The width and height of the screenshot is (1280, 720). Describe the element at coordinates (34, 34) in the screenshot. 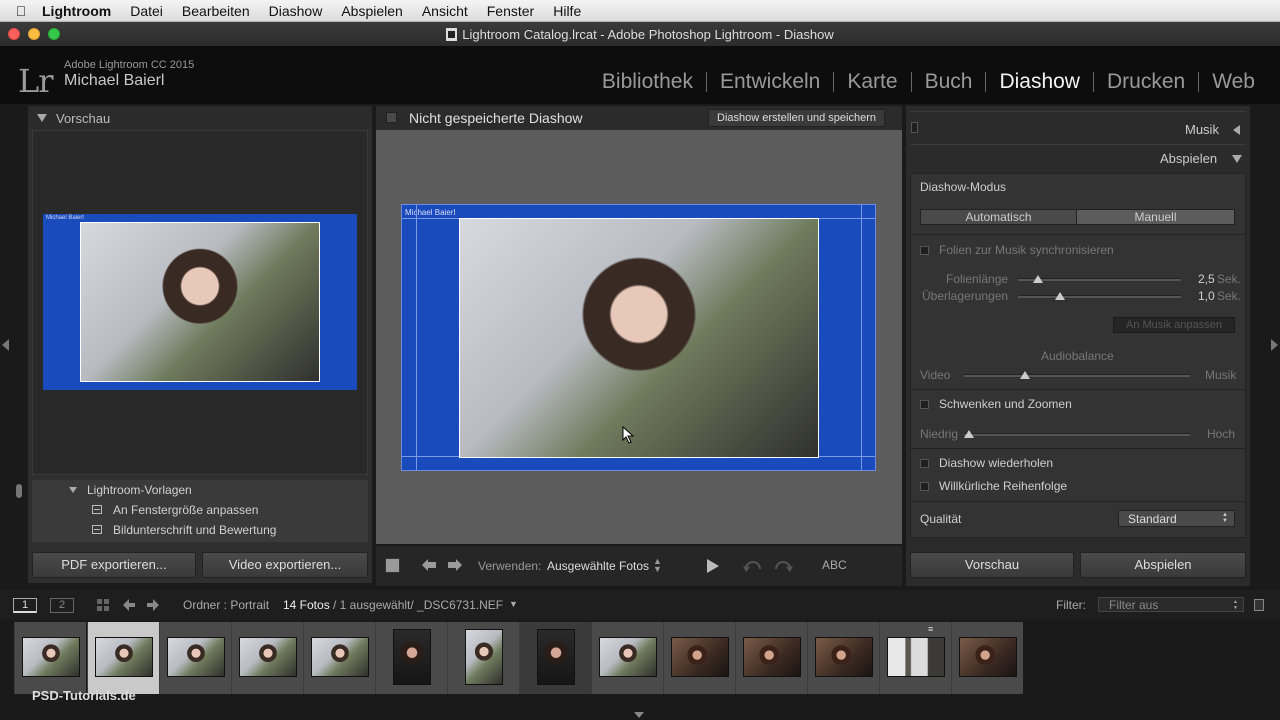

I see `minimize-window-button` at that location.